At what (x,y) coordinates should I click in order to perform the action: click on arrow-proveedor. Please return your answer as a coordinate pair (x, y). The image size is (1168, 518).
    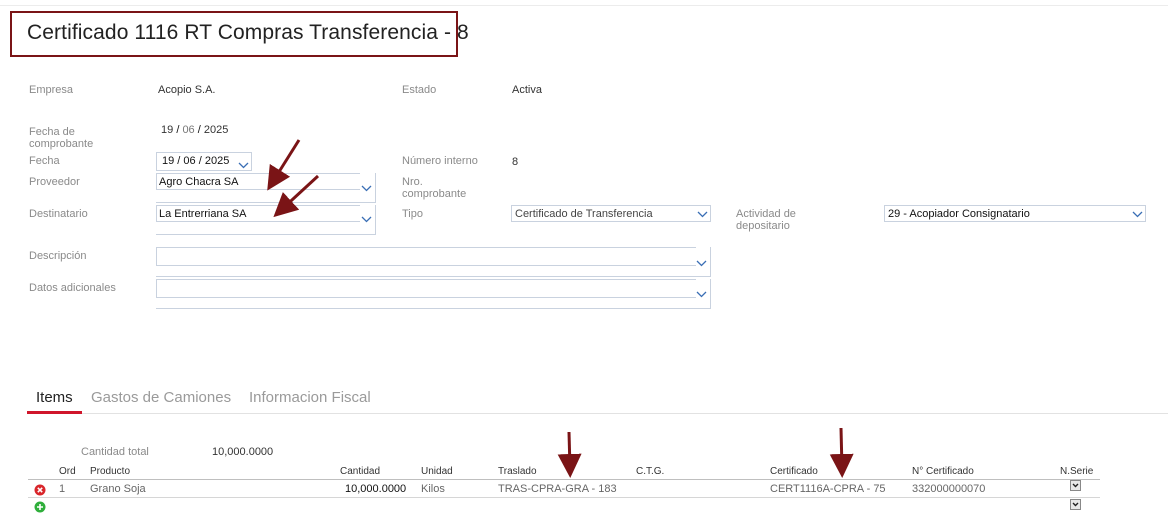
    Looking at the image, I should click on (284, 165).